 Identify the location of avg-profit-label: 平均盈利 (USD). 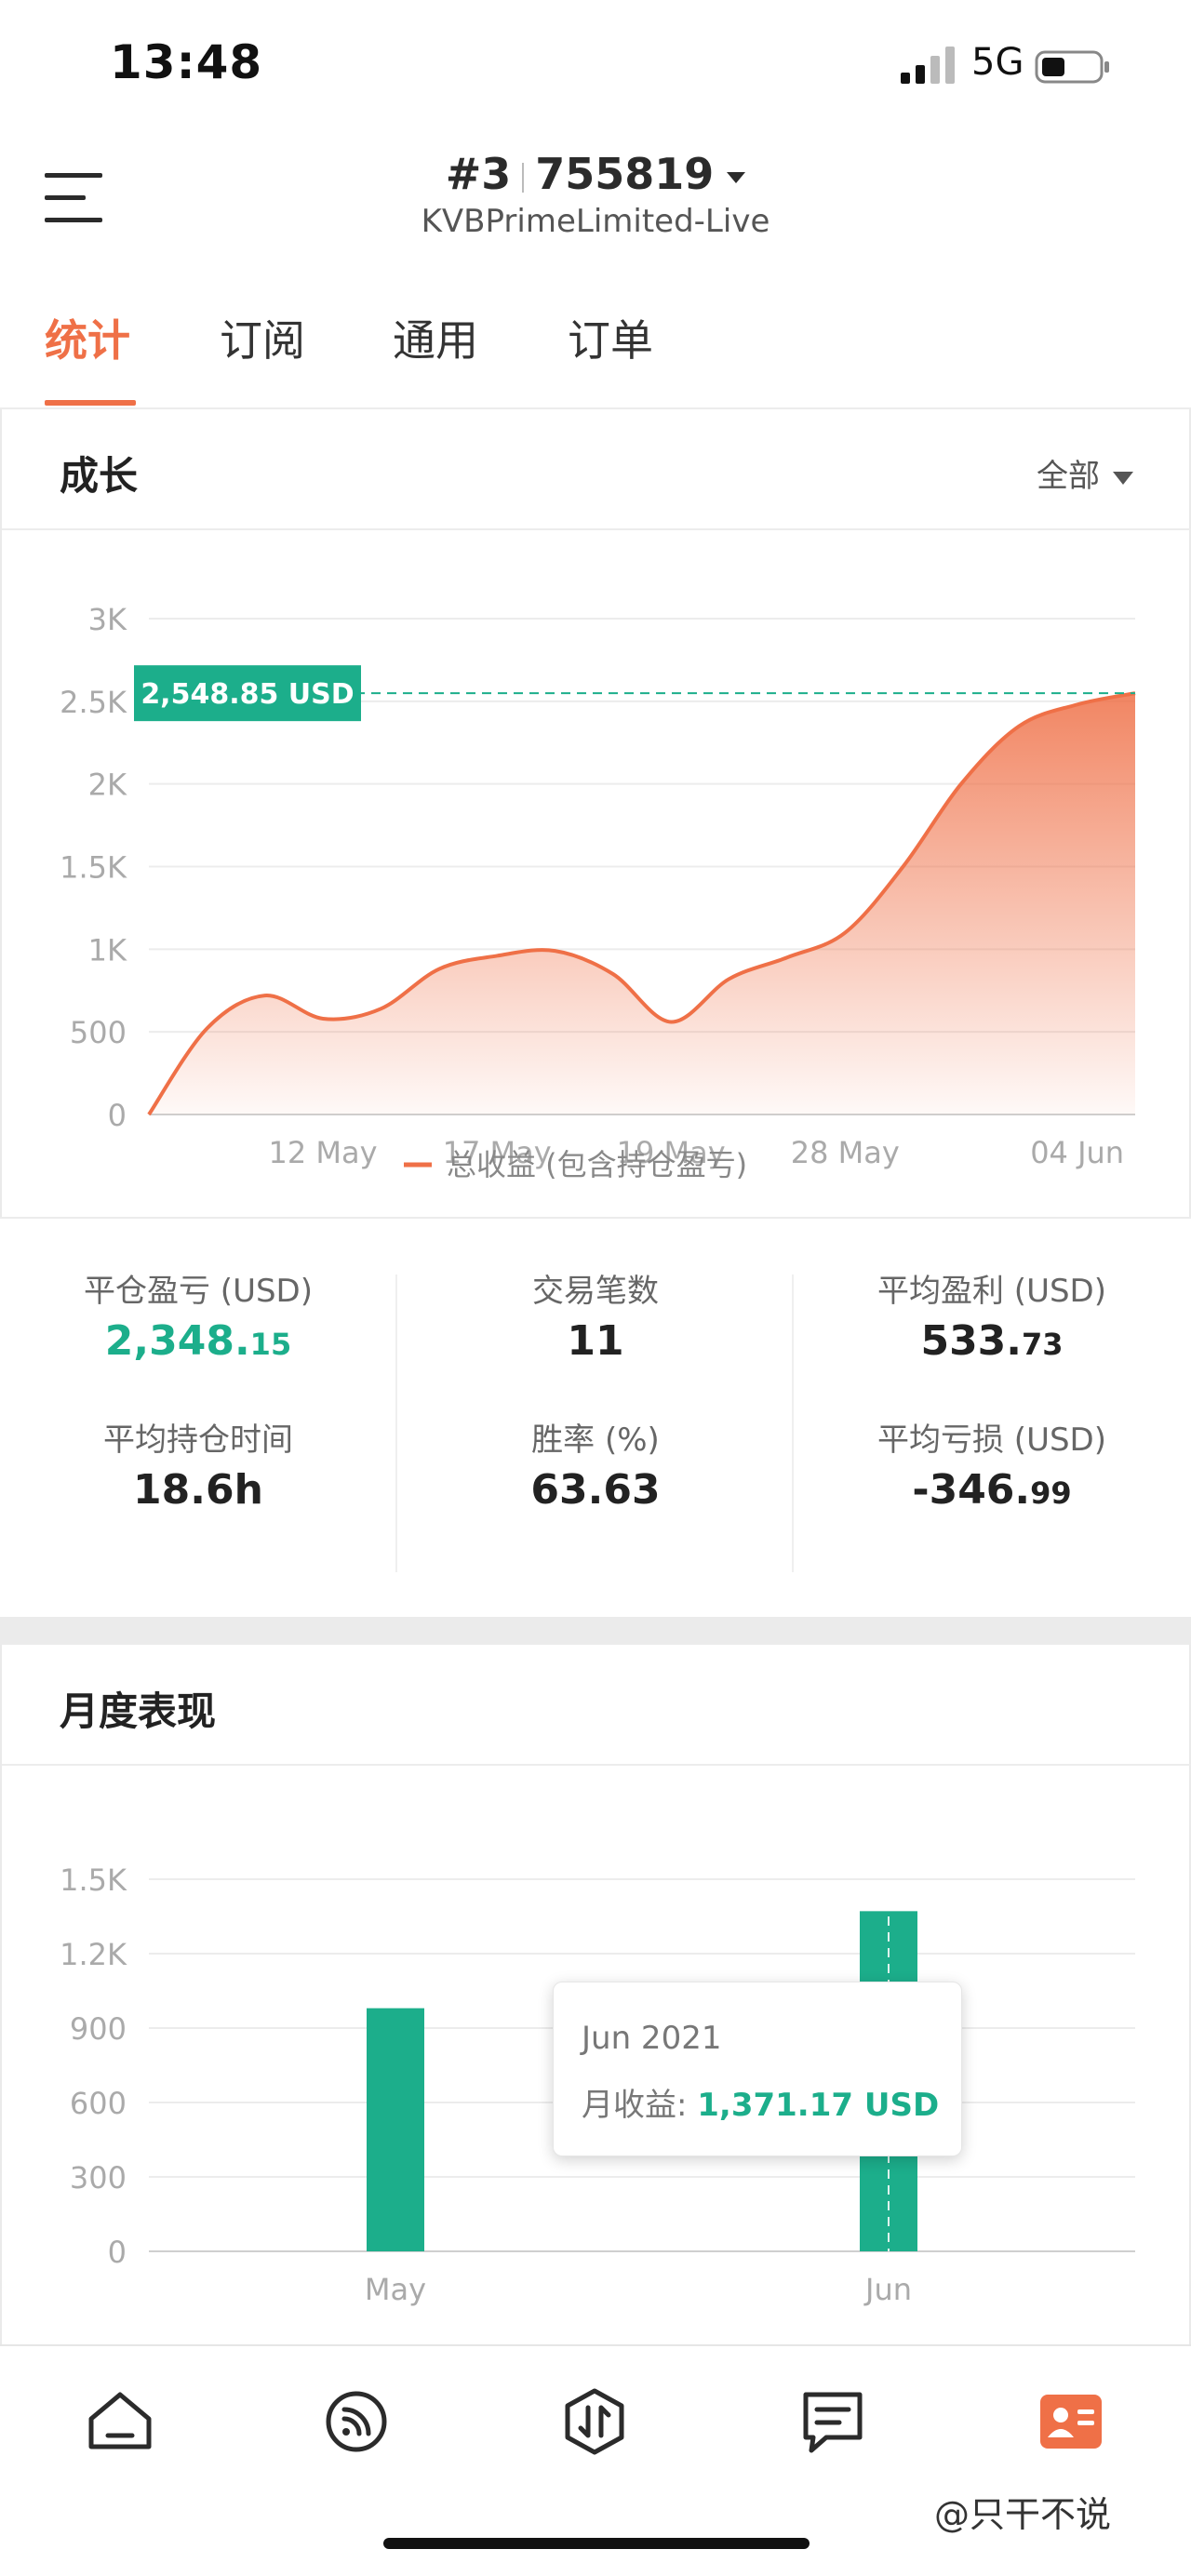
(991, 1291).